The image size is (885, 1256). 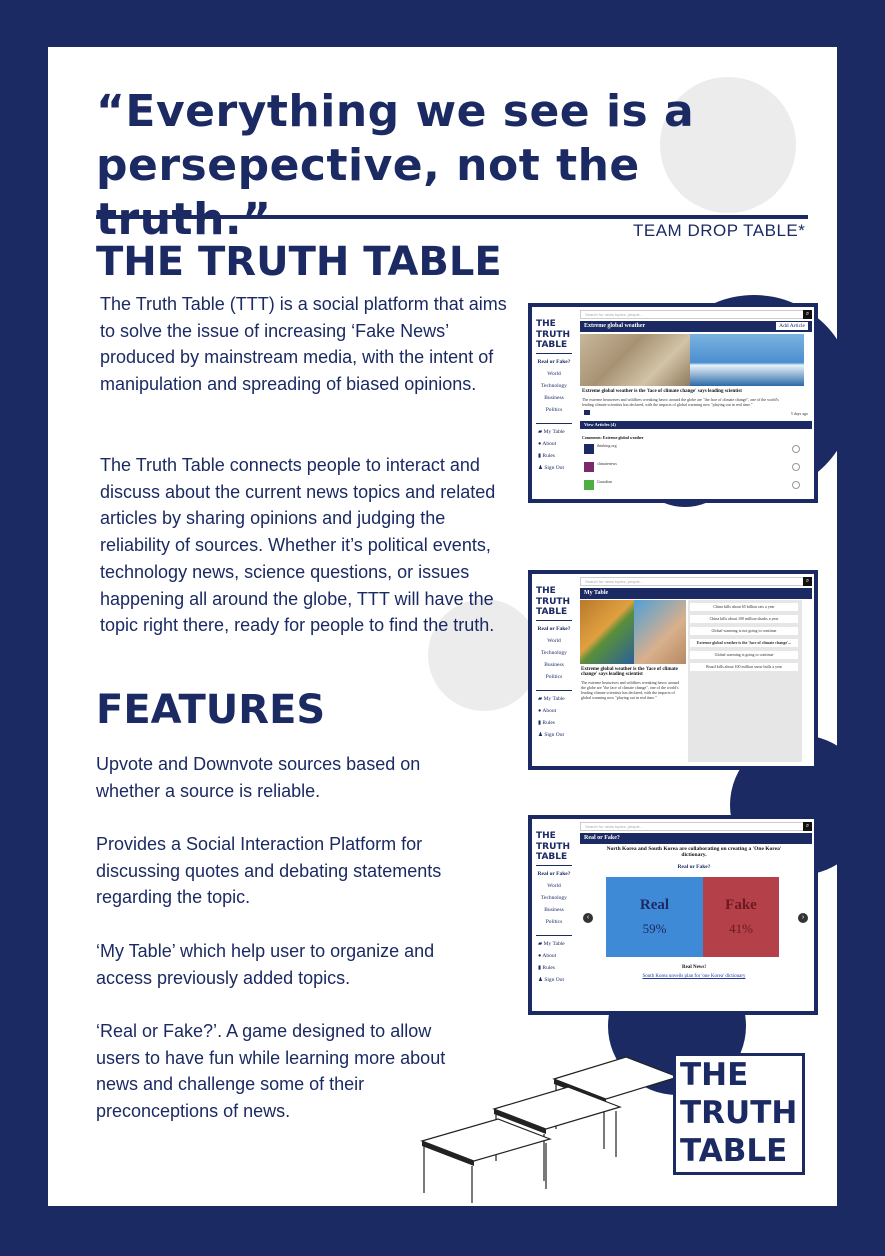 I want to click on my-table-label: ‘My Table’, so click(x=136, y=951).